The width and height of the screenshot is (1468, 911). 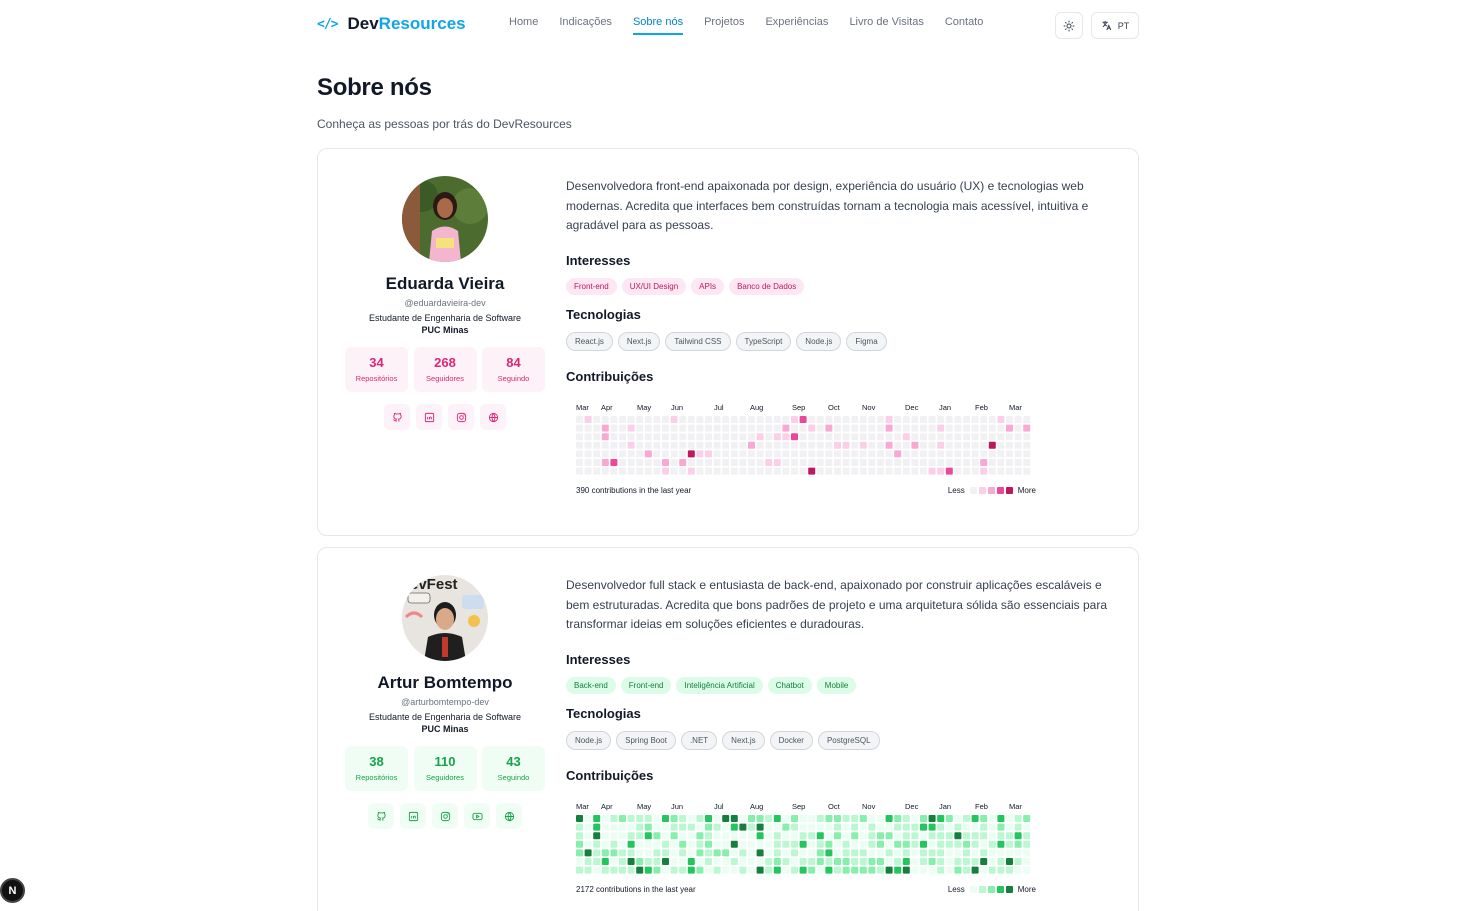 I want to click on logo: </> DevResources, so click(x=391, y=24).